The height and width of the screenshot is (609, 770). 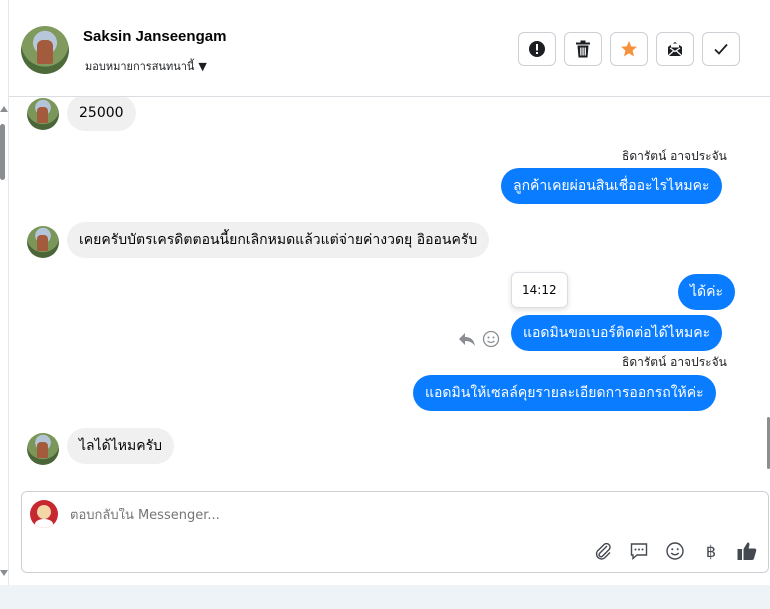 What do you see at coordinates (121, 446) in the screenshot?
I see `message-bubble-incoming: ไลได้ไหมครับ` at bounding box center [121, 446].